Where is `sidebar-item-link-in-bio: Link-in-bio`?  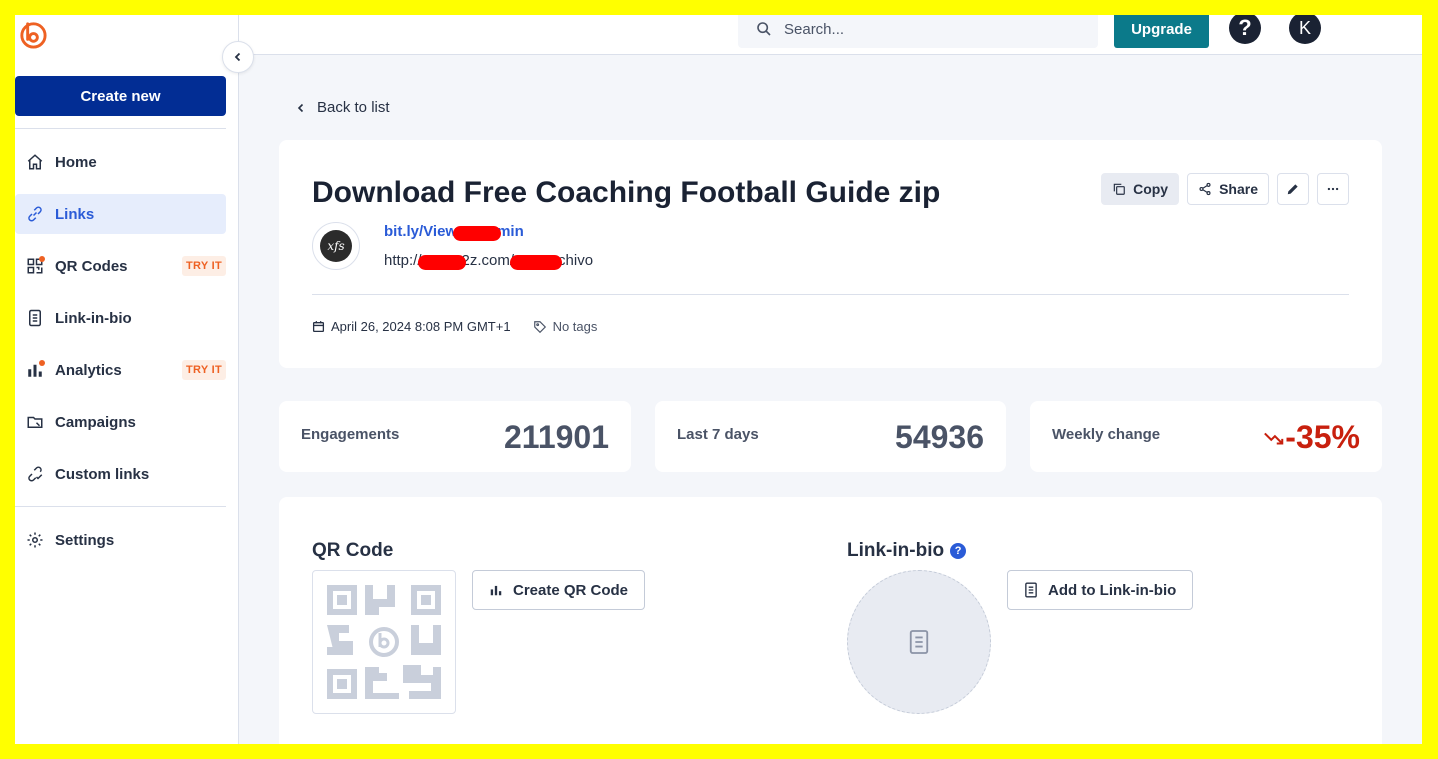
sidebar-item-link-in-bio: Link-in-bio is located at coordinates (120, 318).